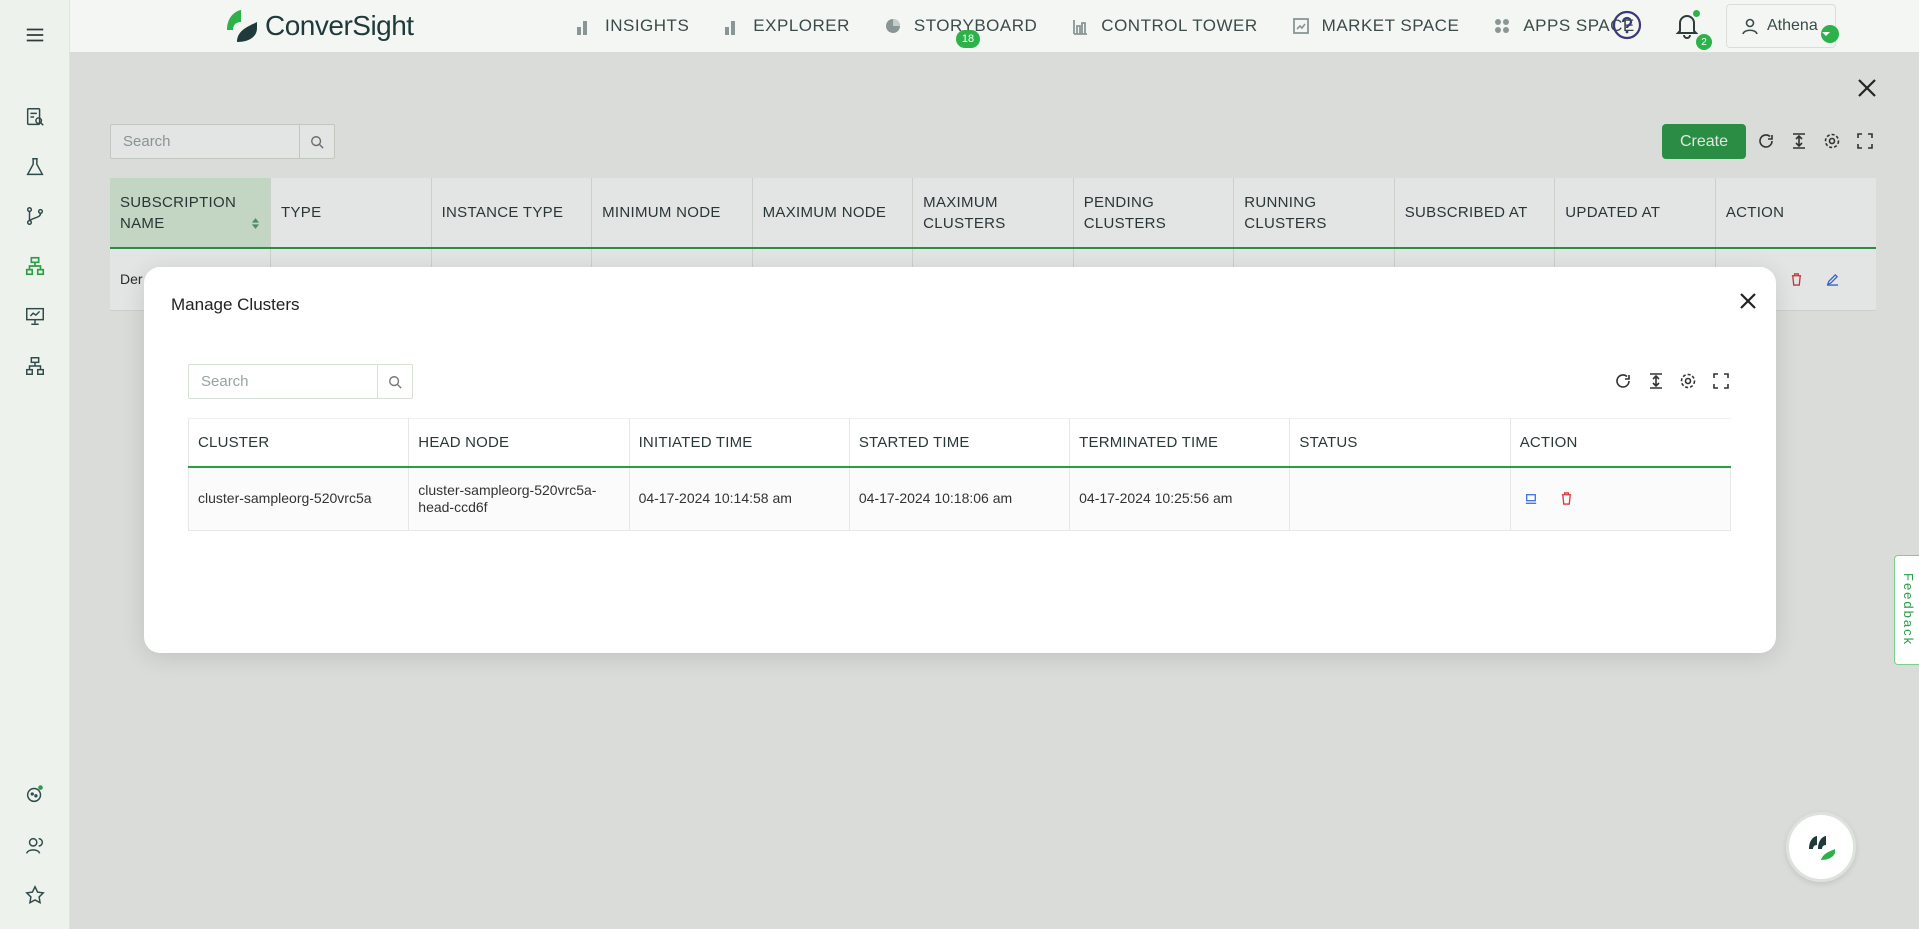 The height and width of the screenshot is (929, 1919). I want to click on modal-search, so click(300, 381).